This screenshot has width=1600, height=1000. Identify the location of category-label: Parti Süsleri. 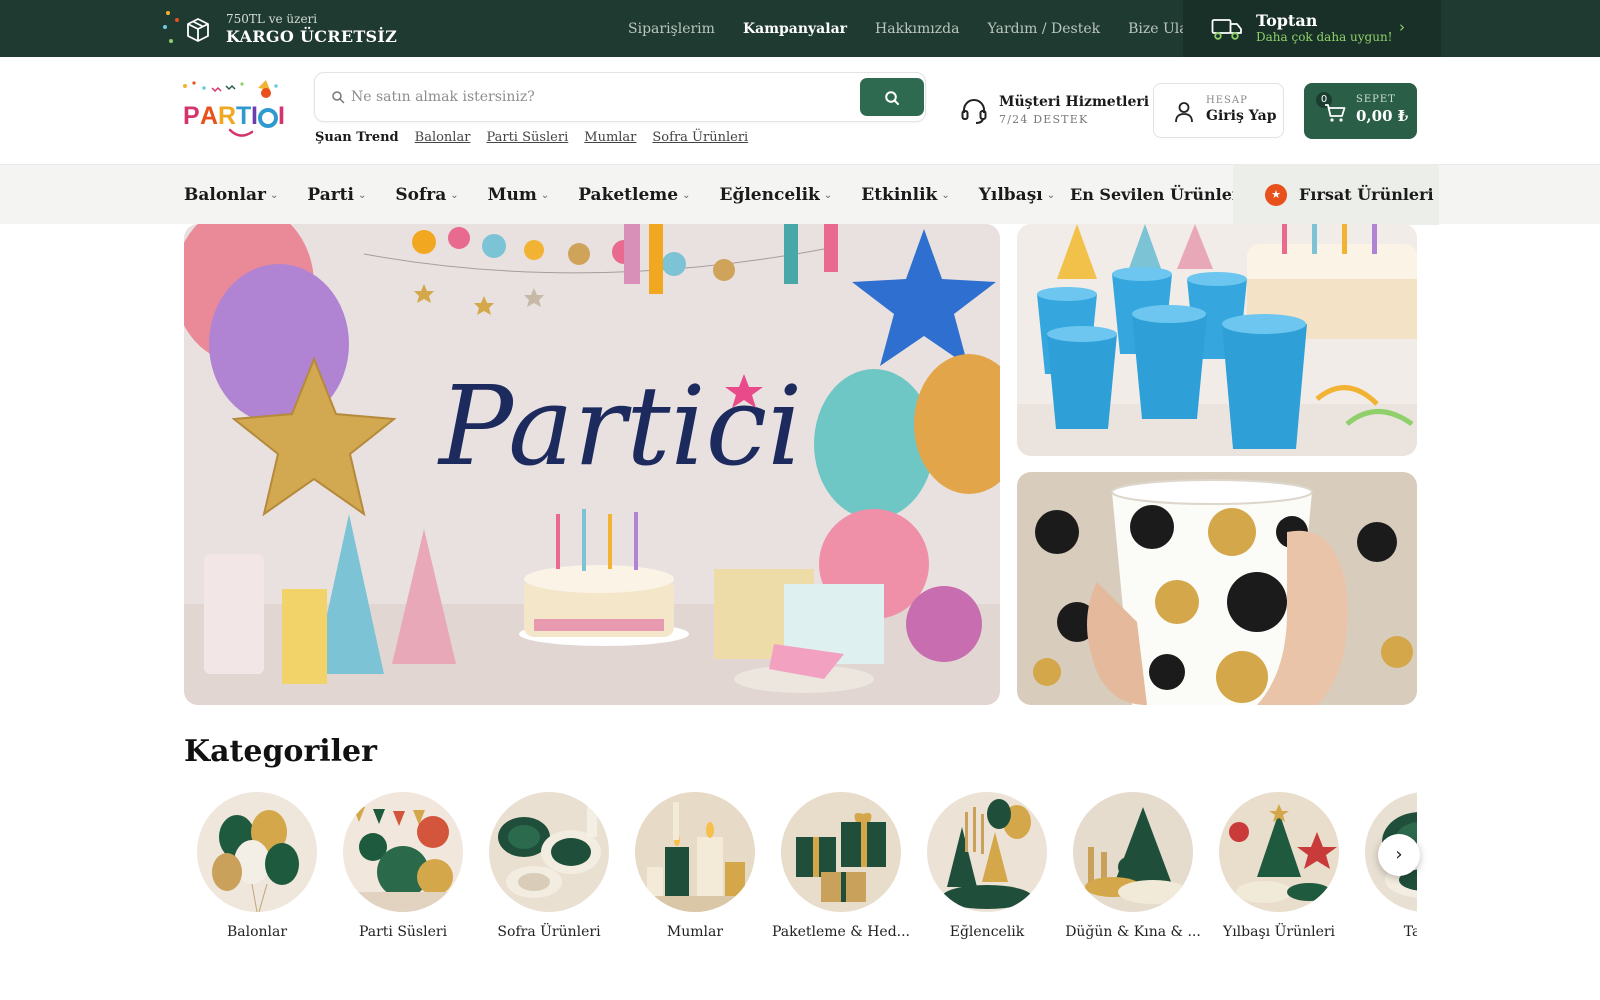
(403, 932).